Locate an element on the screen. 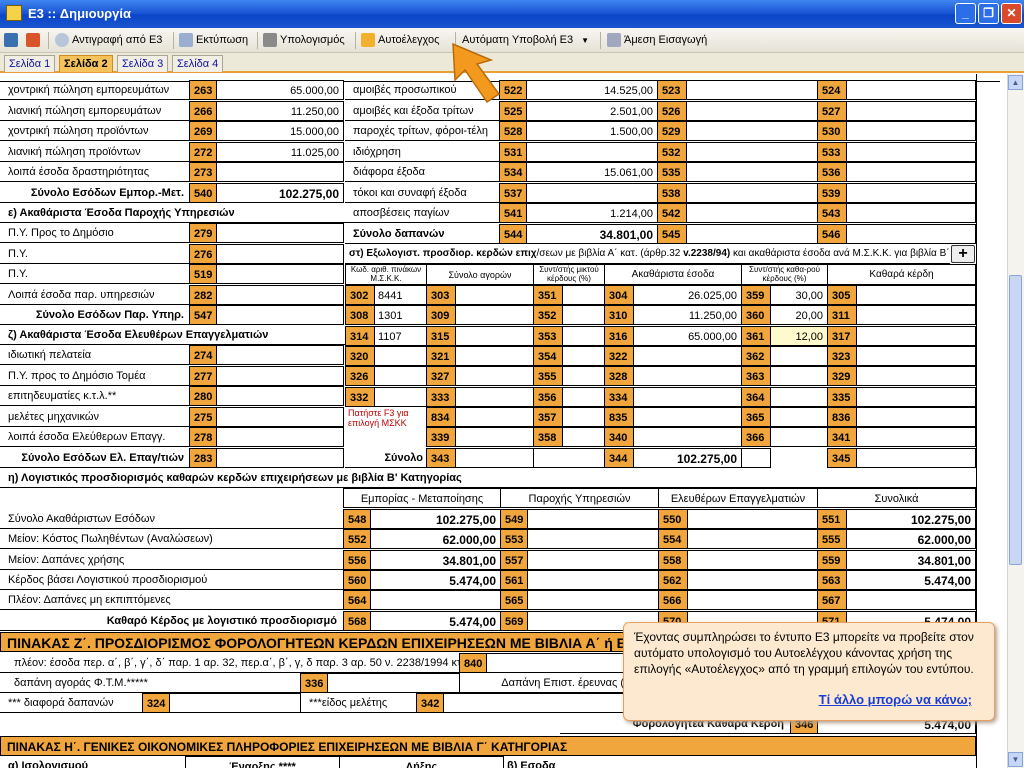 The image size is (1024, 768). copy-from-e3-button: Αντιγραφή από Ε3 is located at coordinates (108, 40).